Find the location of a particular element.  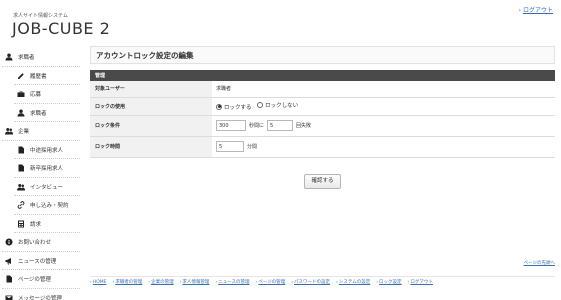

fail-count-unit: 回失敗 is located at coordinates (304, 126).